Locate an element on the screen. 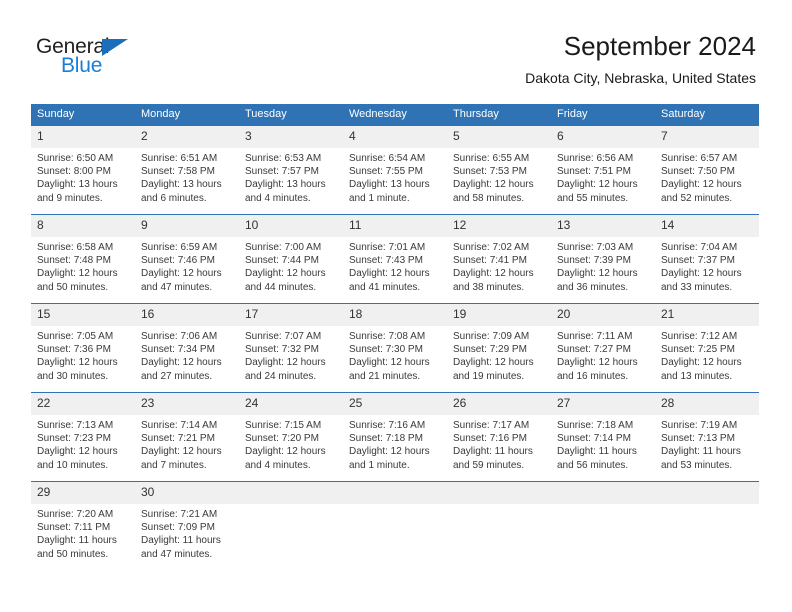 The image size is (792, 612). sunrise-text: Sunrise: 7:16 AM is located at coordinates (387, 425).